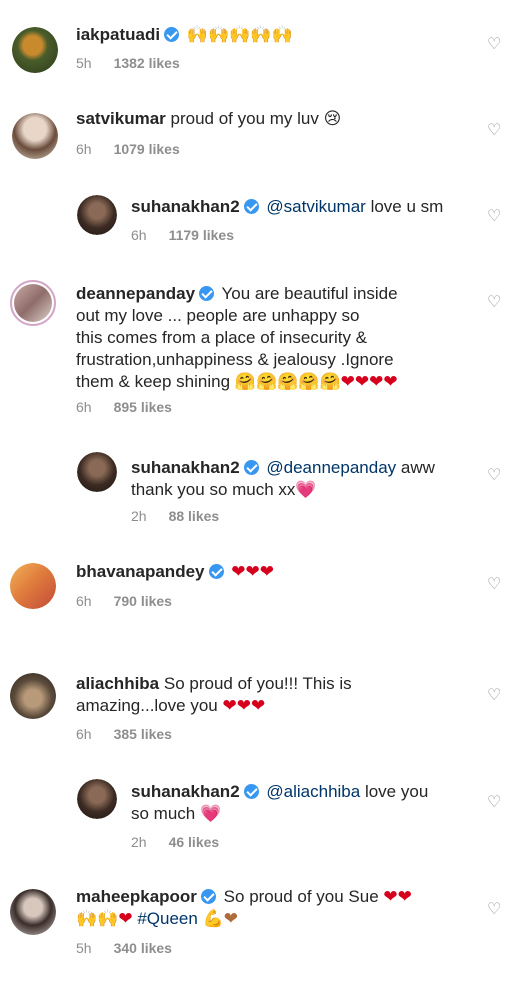 Image resolution: width=525 pixels, height=981 pixels. Describe the element at coordinates (143, 734) in the screenshot. I see `likes-count: 385 likes` at that location.